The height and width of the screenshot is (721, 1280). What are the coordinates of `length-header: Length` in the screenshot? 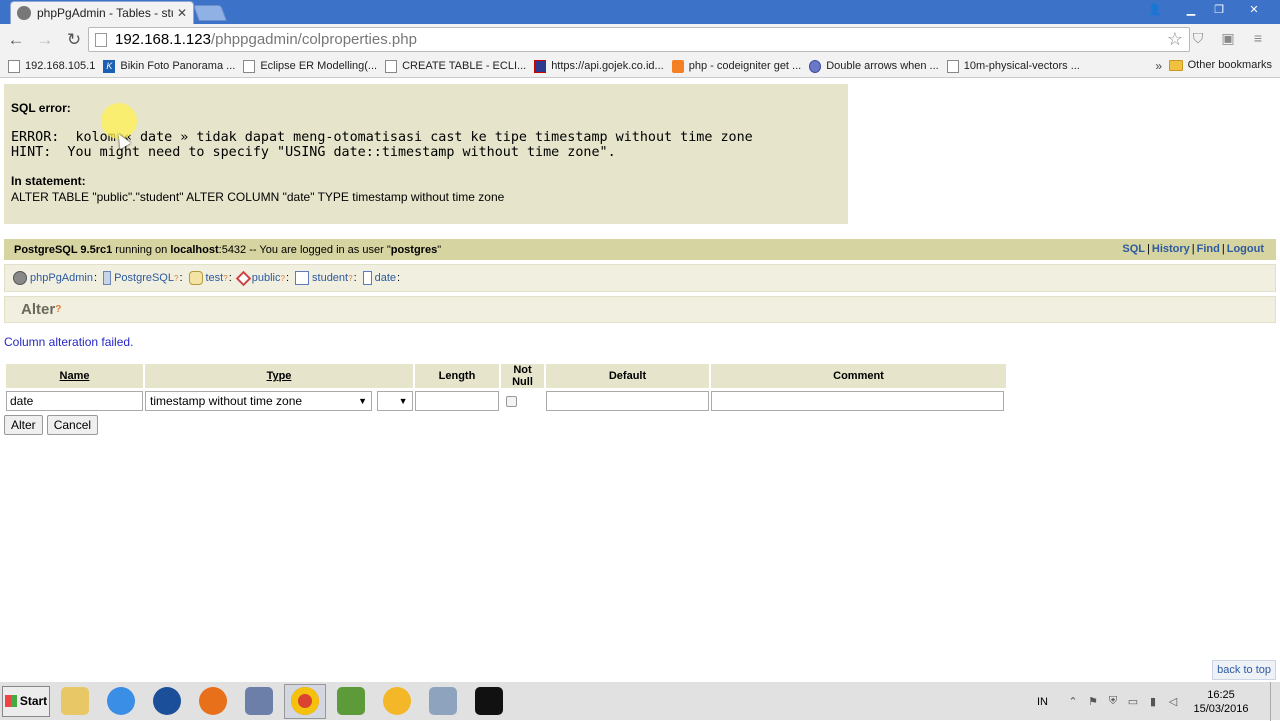 It's located at (457, 376).